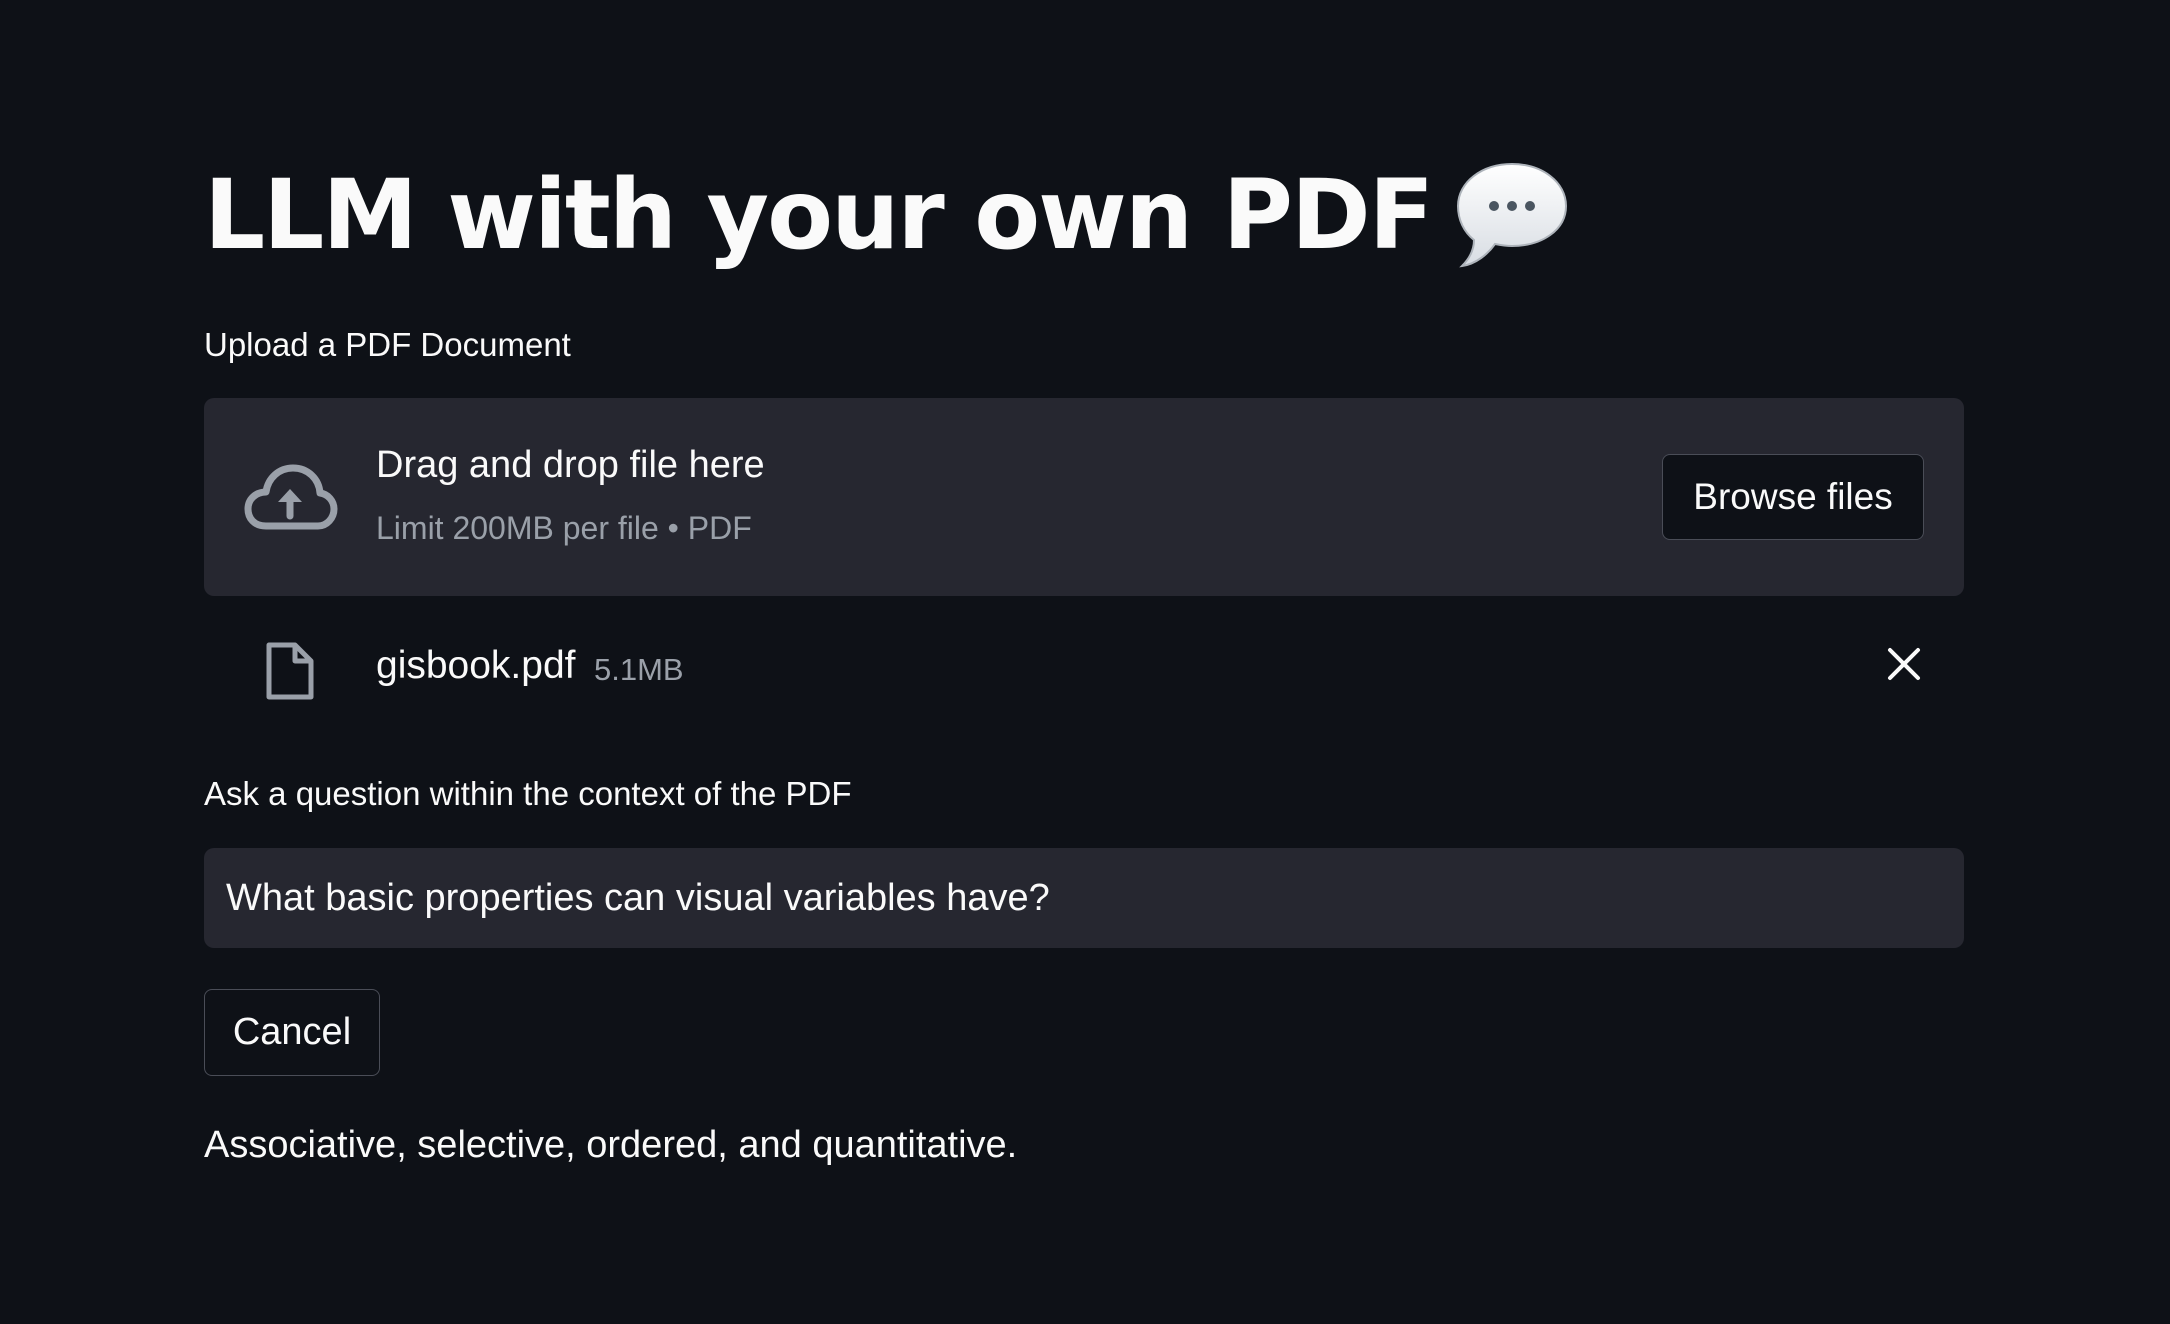  Describe the element at coordinates (290, 497) in the screenshot. I see `cloud-upload-icon` at that location.